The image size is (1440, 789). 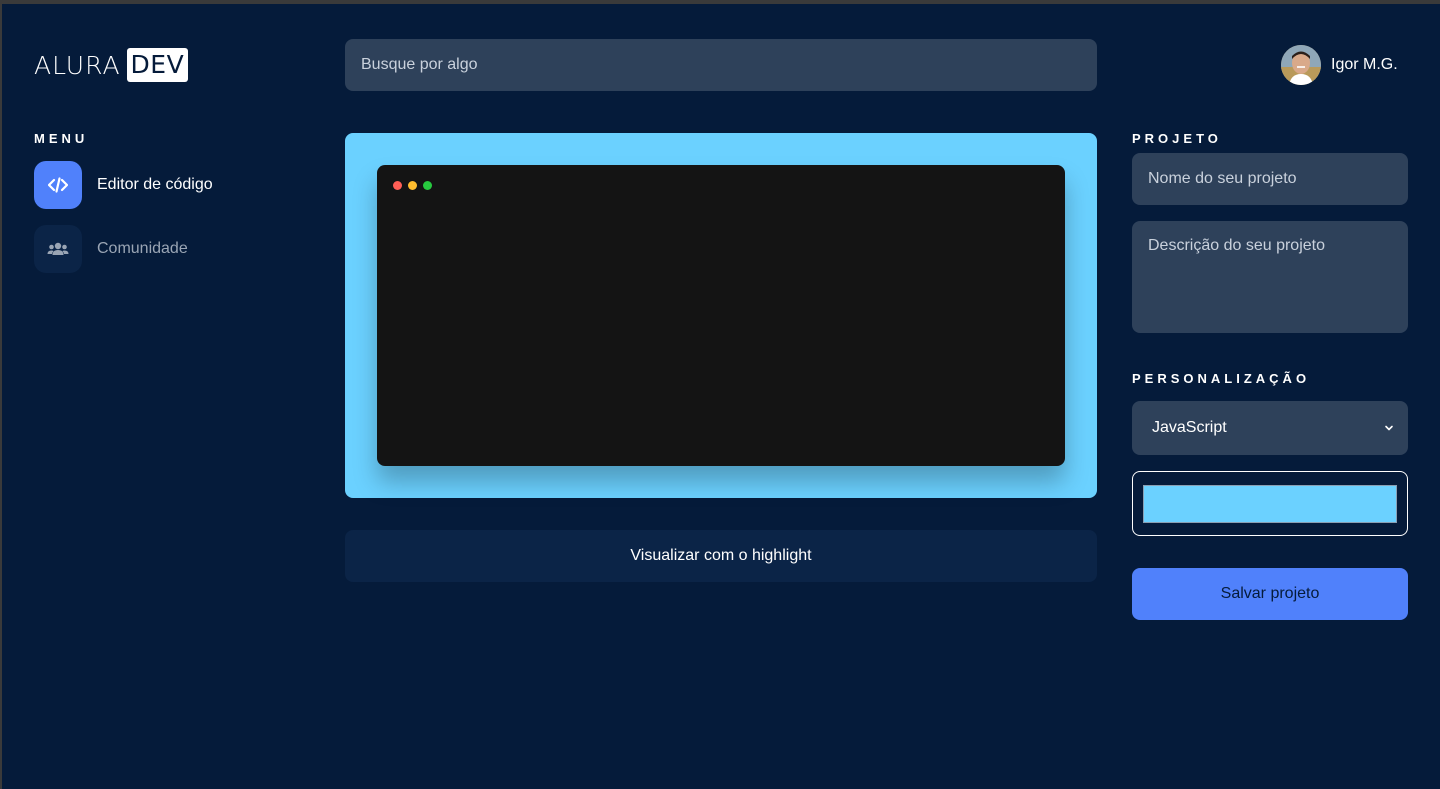 What do you see at coordinates (1270, 179) in the screenshot?
I see `project-name-field` at bounding box center [1270, 179].